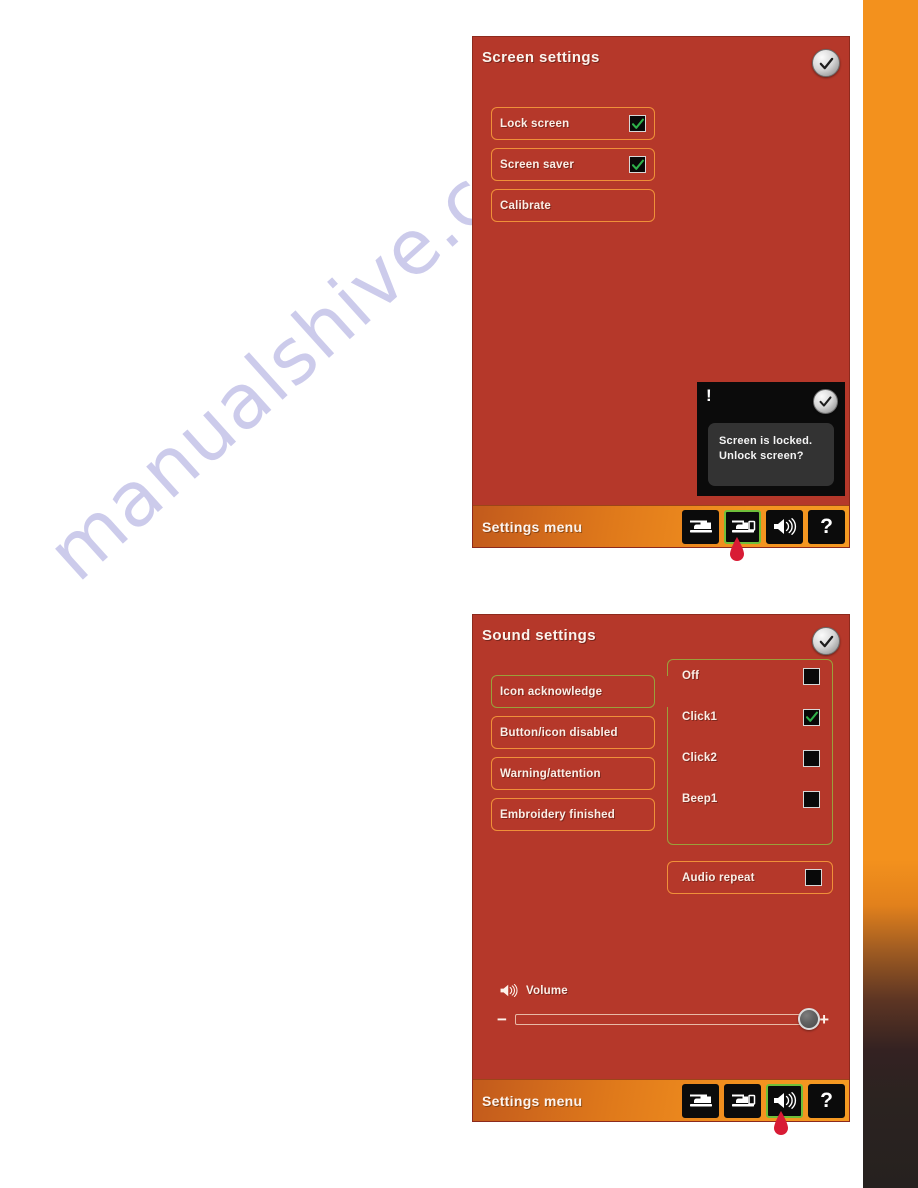 This screenshot has width=918, height=1188. I want to click on sound-option-icon-acknowledge: Icon acknowledge, so click(573, 691).